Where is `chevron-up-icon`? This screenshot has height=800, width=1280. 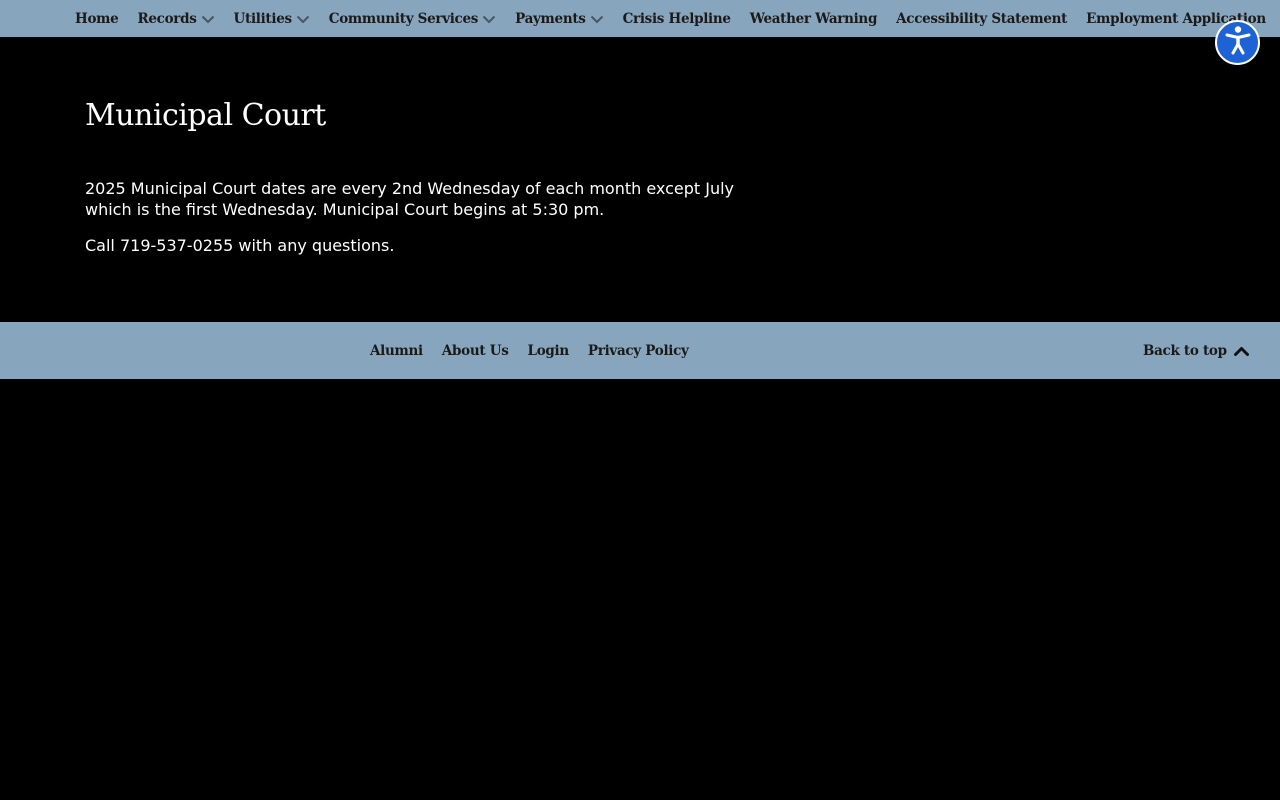 chevron-up-icon is located at coordinates (1241, 350).